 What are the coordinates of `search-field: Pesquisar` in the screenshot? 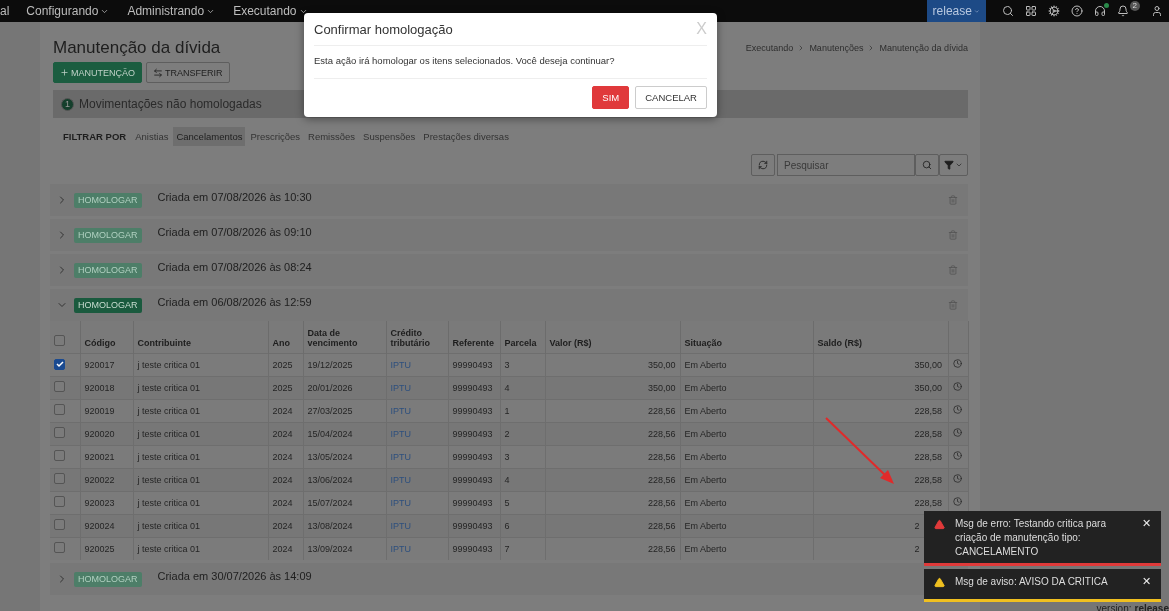 It's located at (846, 165).